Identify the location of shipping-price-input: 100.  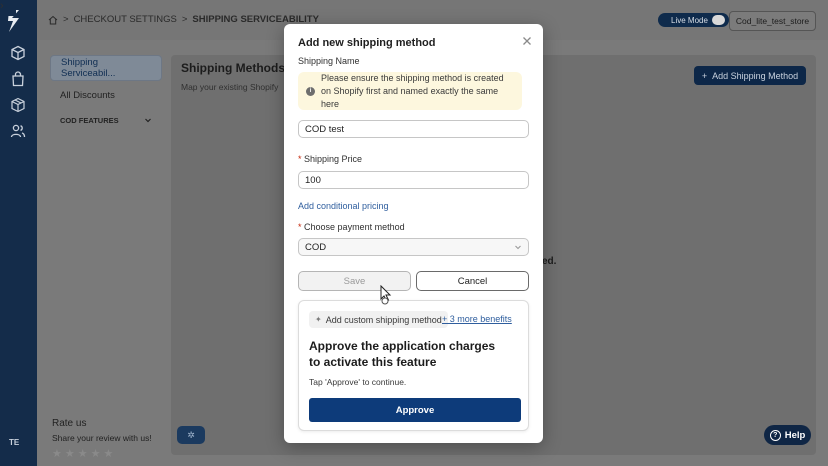
(413, 180).